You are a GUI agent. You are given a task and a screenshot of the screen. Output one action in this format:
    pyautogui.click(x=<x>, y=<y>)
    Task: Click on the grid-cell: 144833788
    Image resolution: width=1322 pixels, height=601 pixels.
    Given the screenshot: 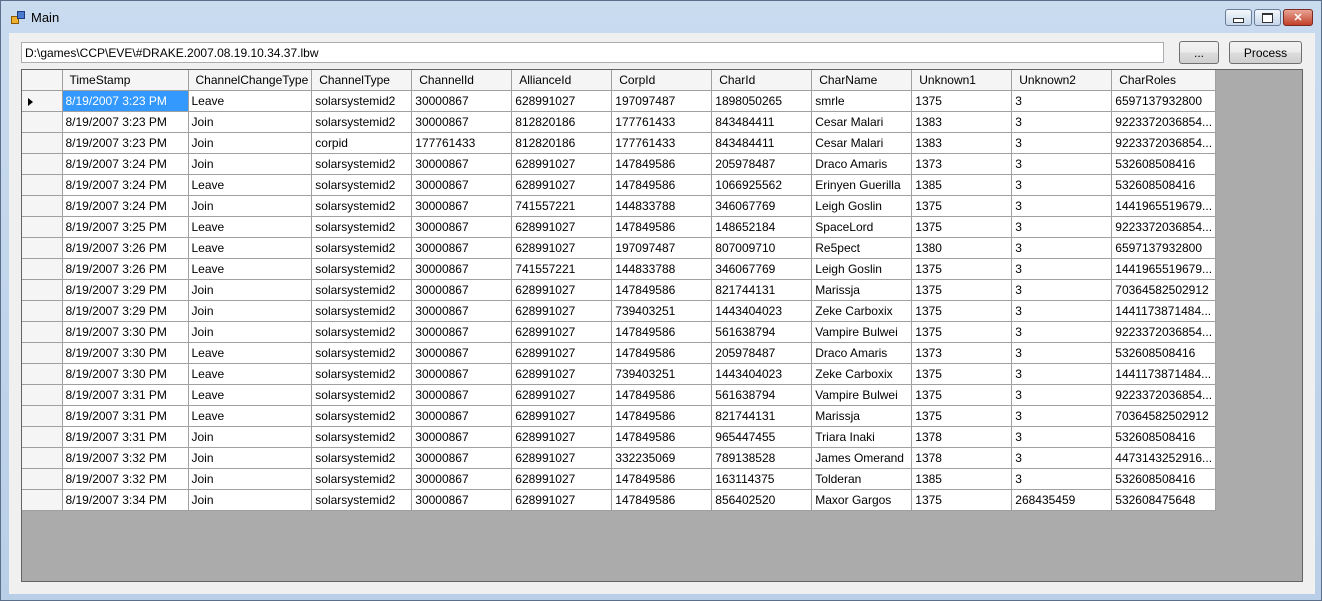 What is the action you would take?
    pyautogui.click(x=662, y=206)
    